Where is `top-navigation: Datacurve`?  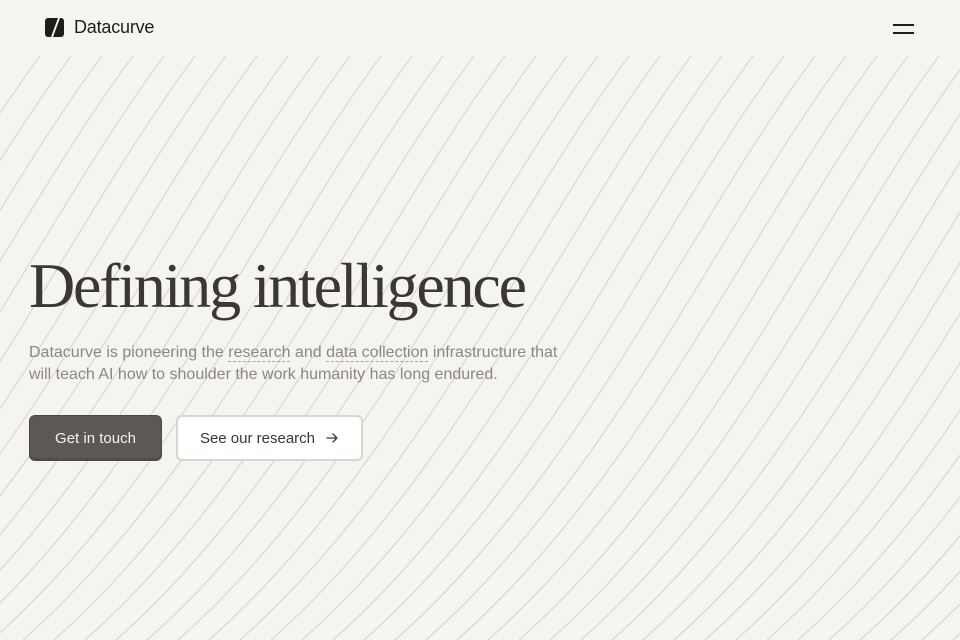
top-navigation: Datacurve is located at coordinates (480, 28).